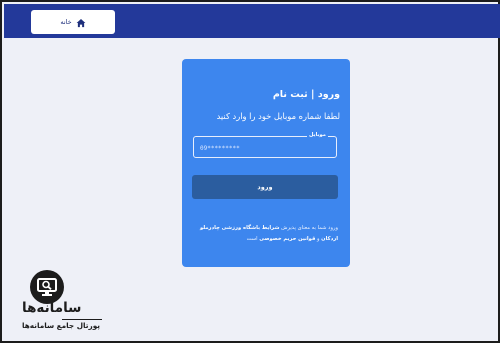 Image resolution: width=500 pixels, height=343 pixels. What do you see at coordinates (73, 22) in the screenshot?
I see `home-button: خانه` at bounding box center [73, 22].